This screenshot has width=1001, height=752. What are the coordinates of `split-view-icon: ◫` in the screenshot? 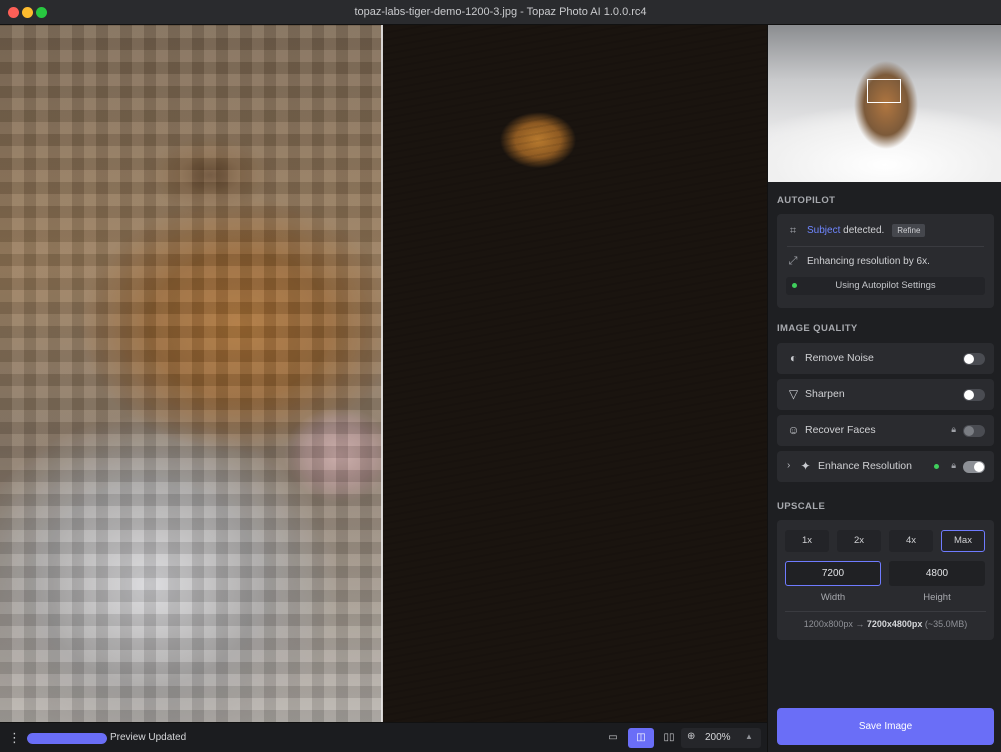 It's located at (641, 738).